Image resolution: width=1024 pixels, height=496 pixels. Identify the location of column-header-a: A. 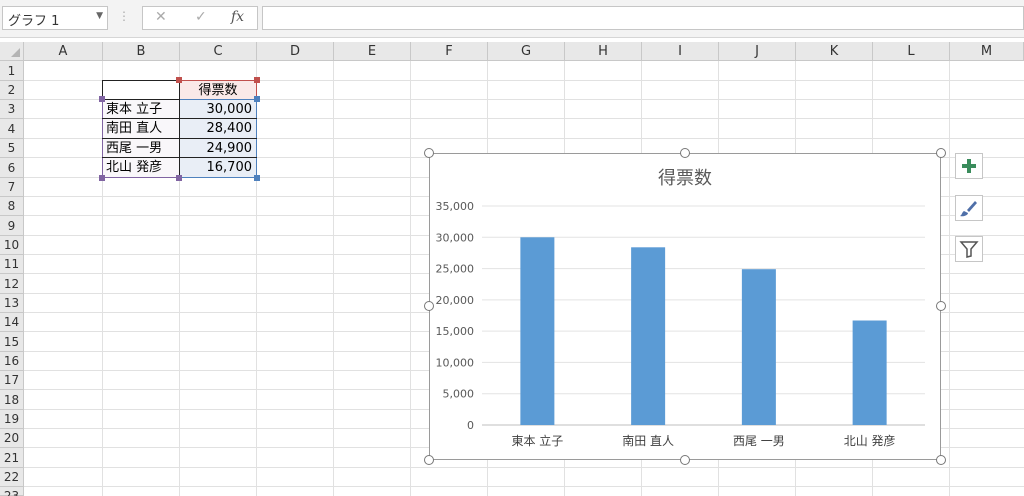
(63, 51).